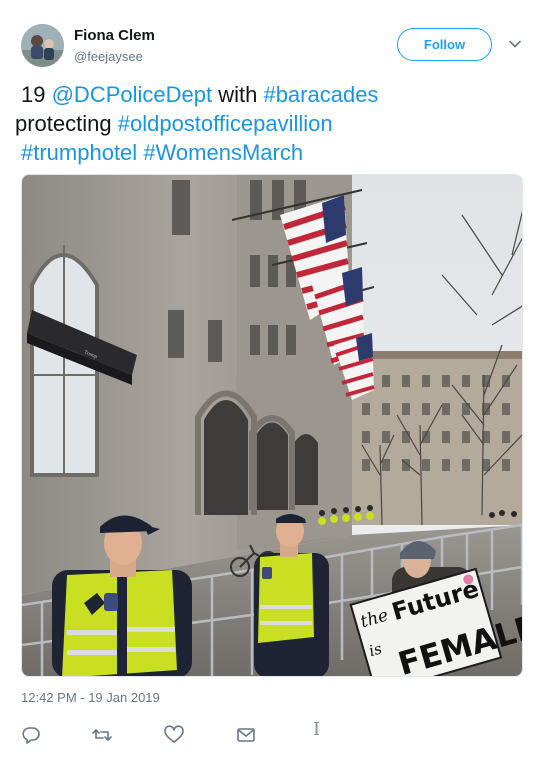  I want to click on retweet-icon, so click(102, 735).